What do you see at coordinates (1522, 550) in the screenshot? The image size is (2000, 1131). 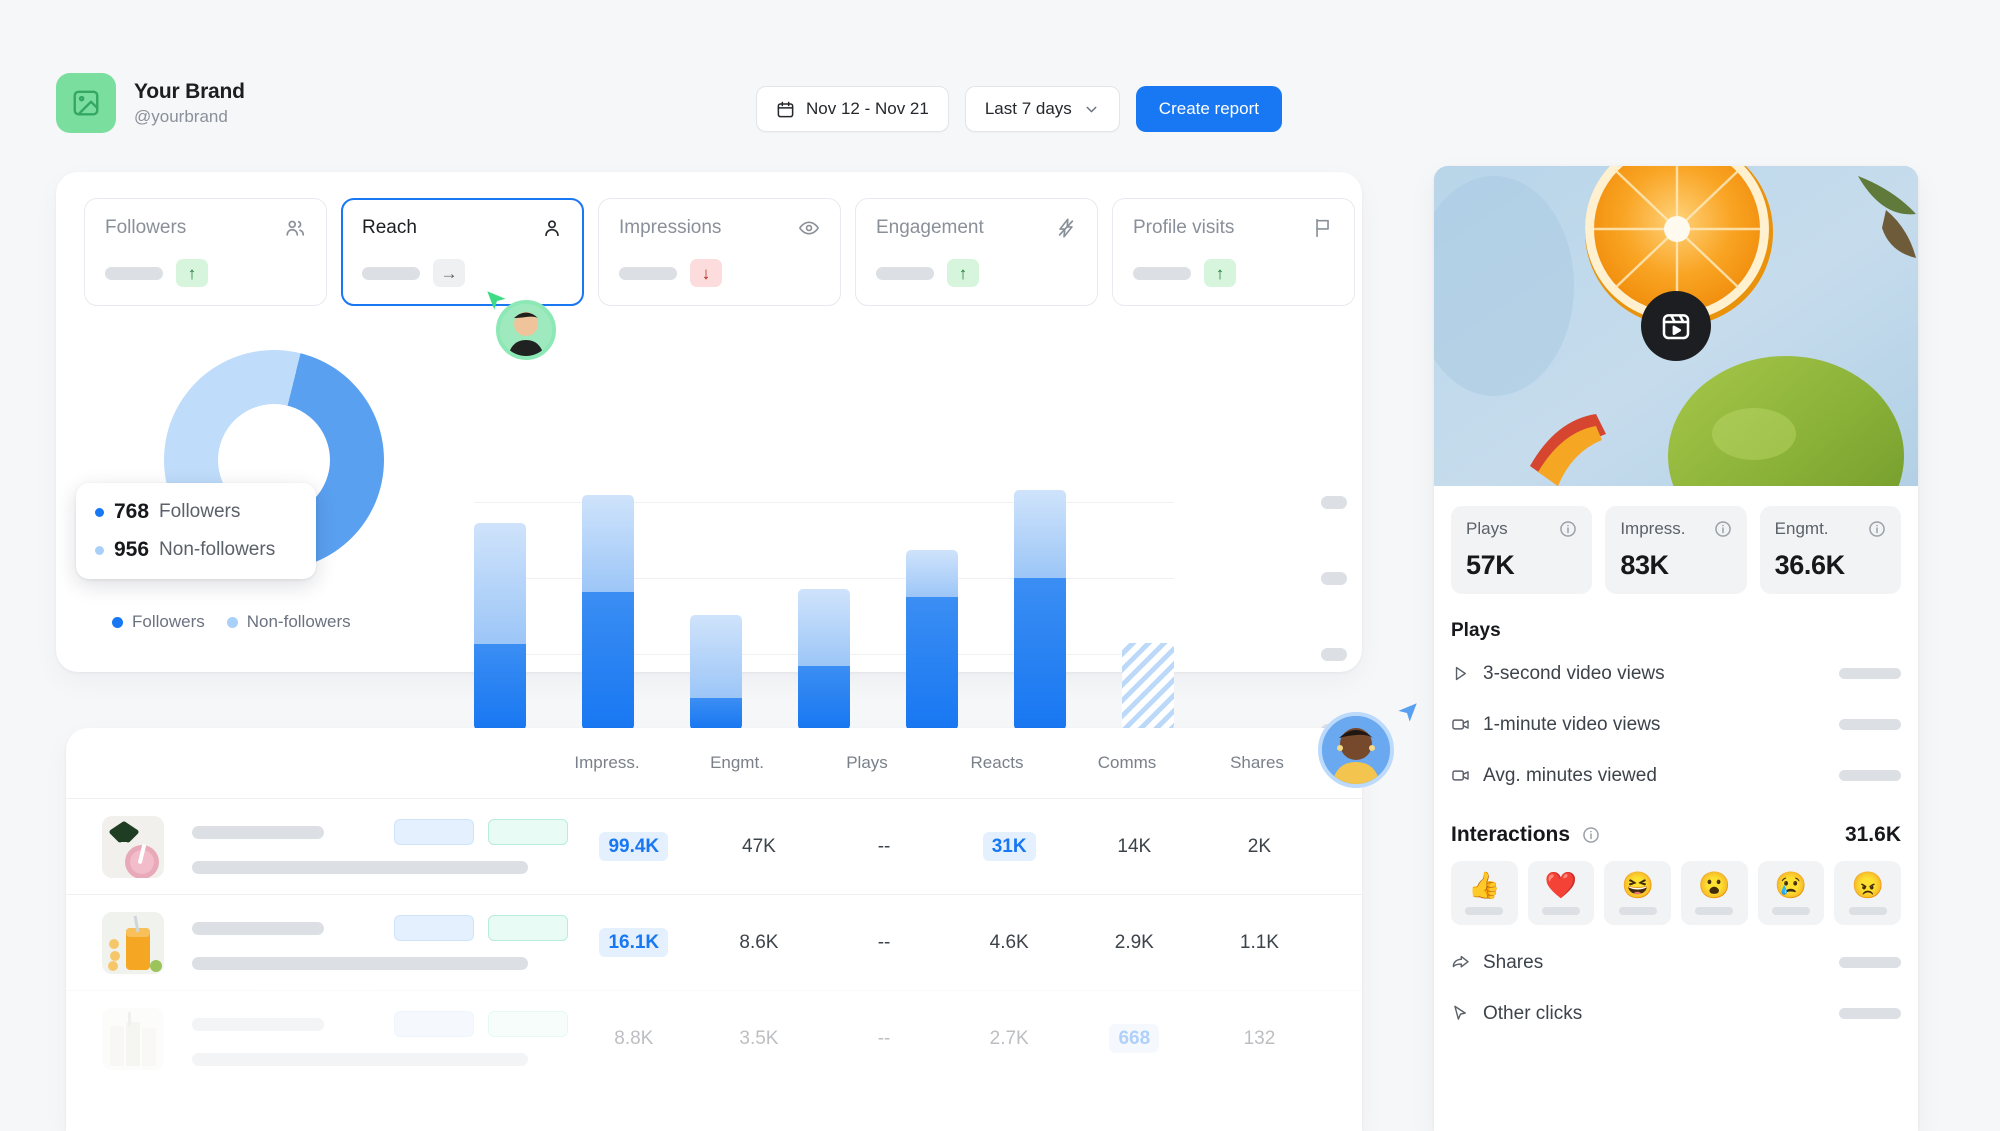 I see `stat-card-plays: Plays 57K` at bounding box center [1522, 550].